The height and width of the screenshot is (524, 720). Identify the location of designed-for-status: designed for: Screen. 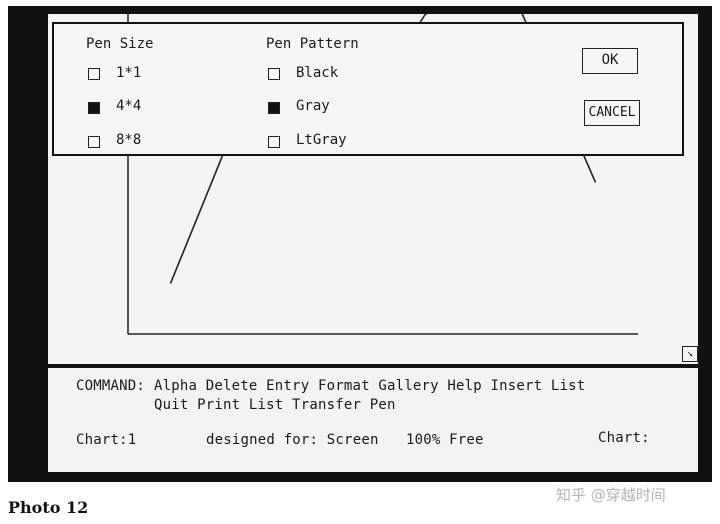
(292, 440).